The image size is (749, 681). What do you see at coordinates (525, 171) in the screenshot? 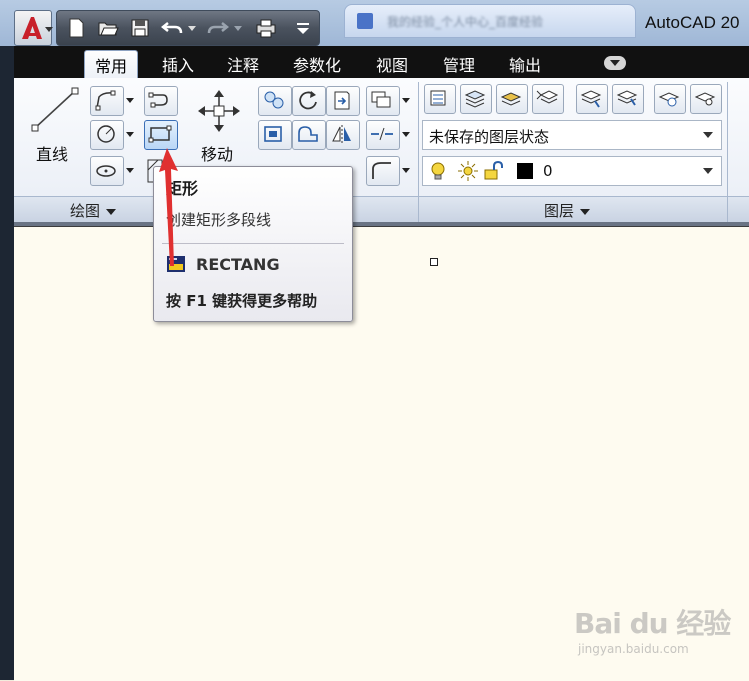
I see `layer-color-swatch` at bounding box center [525, 171].